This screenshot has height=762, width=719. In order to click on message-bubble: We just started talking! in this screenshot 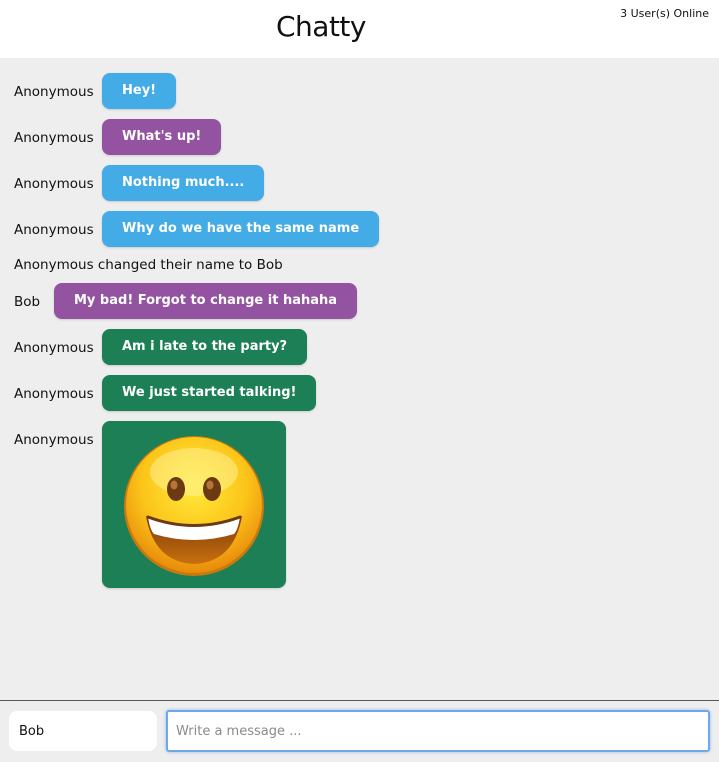, I will do `click(209, 393)`.